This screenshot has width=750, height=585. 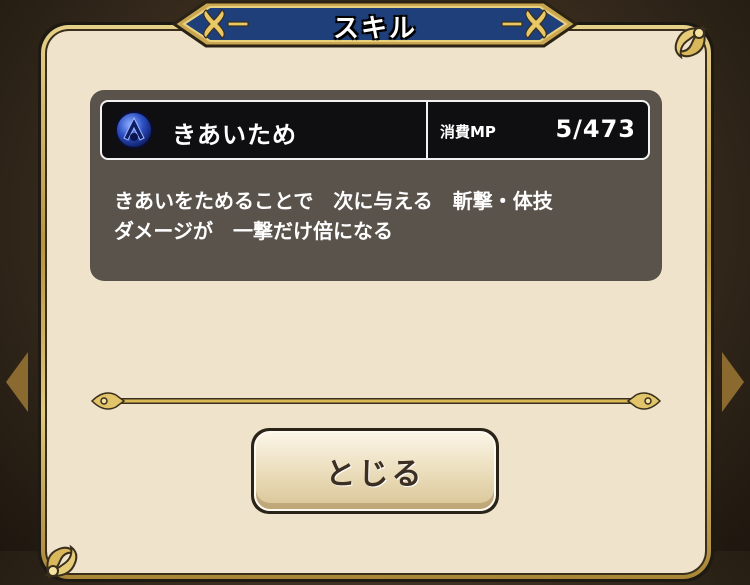 What do you see at coordinates (468, 132) in the screenshot?
I see `mp-label: 消費MP` at bounding box center [468, 132].